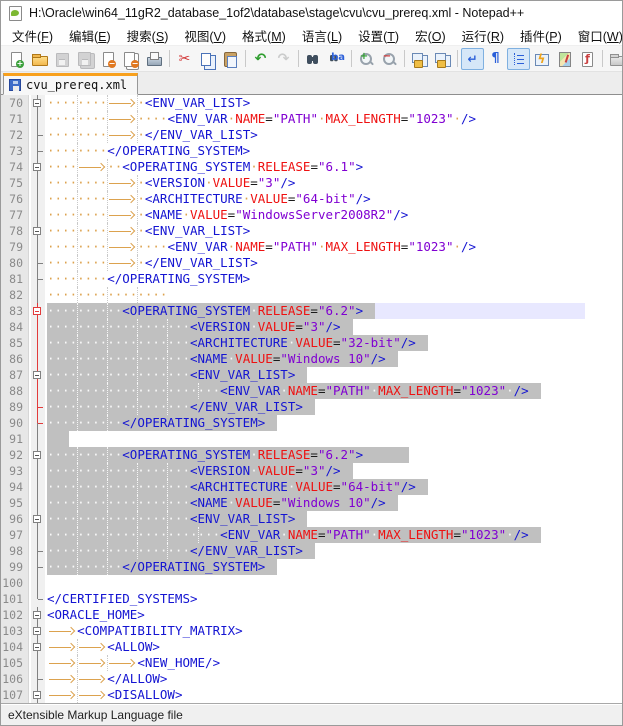 This screenshot has height=726, width=623. What do you see at coordinates (333, 647) in the screenshot?
I see `code-text: <ALLOW>` at bounding box center [333, 647].